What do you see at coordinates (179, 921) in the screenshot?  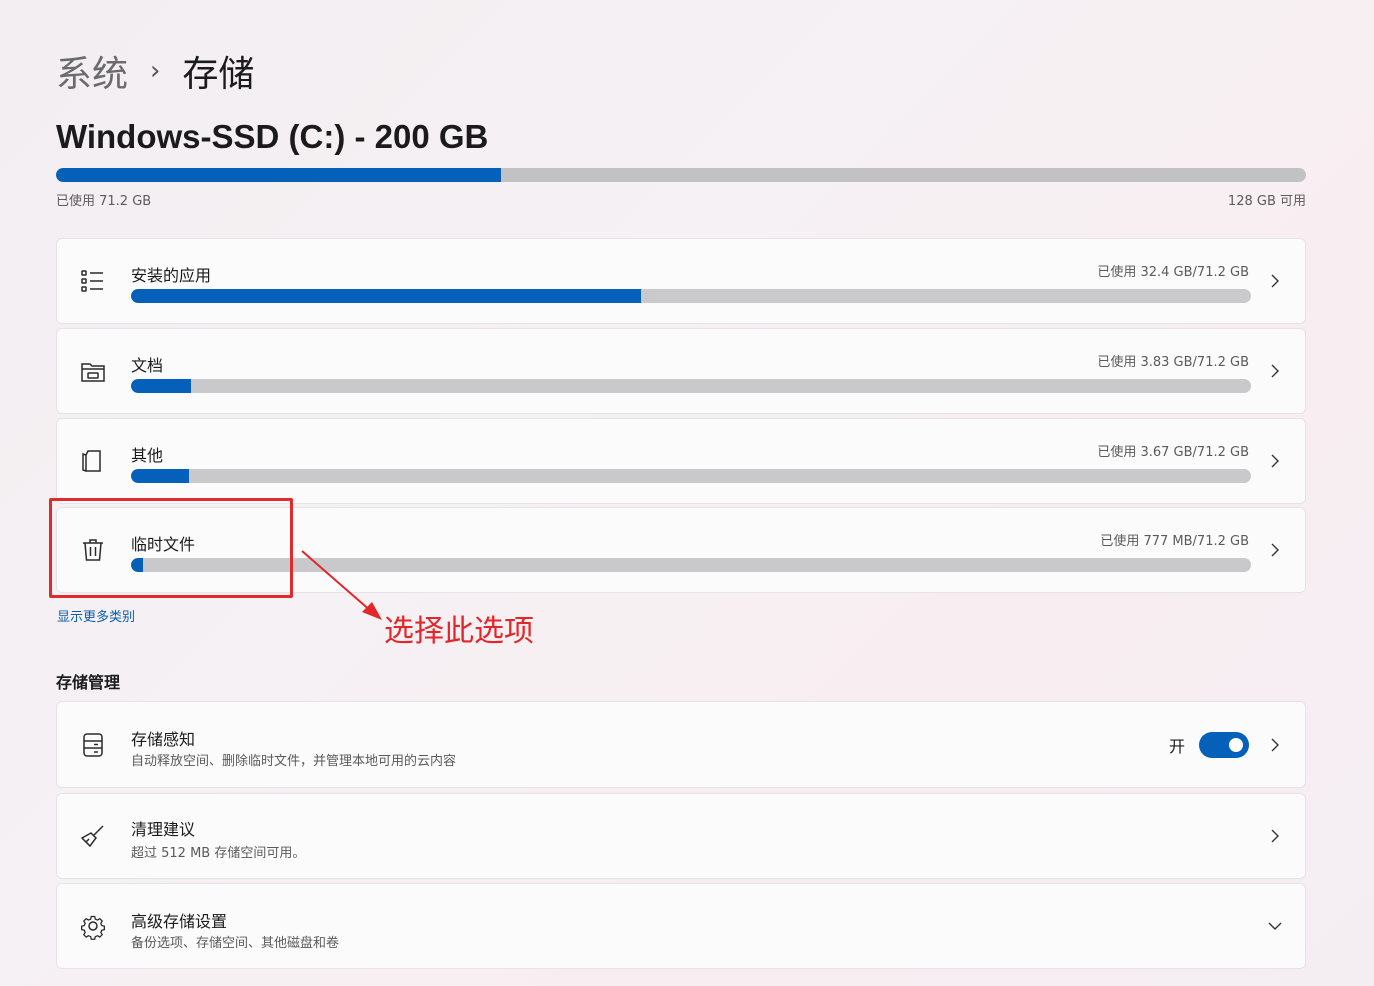 I see `advanced-settings-label: 高级存储设置` at bounding box center [179, 921].